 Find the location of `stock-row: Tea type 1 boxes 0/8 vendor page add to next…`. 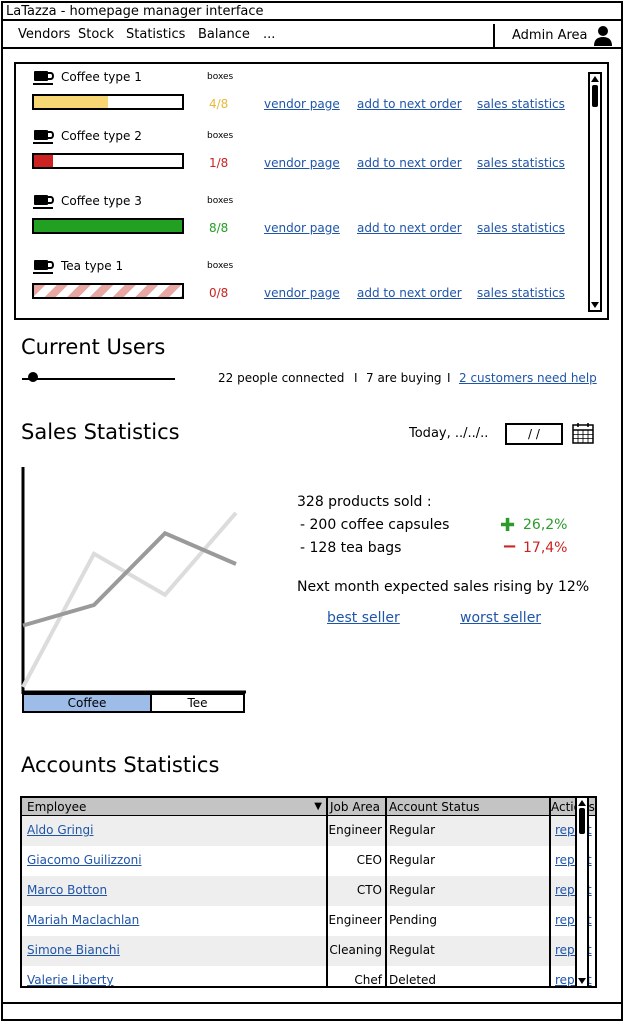

stock-row: Tea type 1 boxes 0/8 vendor page add to next… is located at coordinates (296, 289).